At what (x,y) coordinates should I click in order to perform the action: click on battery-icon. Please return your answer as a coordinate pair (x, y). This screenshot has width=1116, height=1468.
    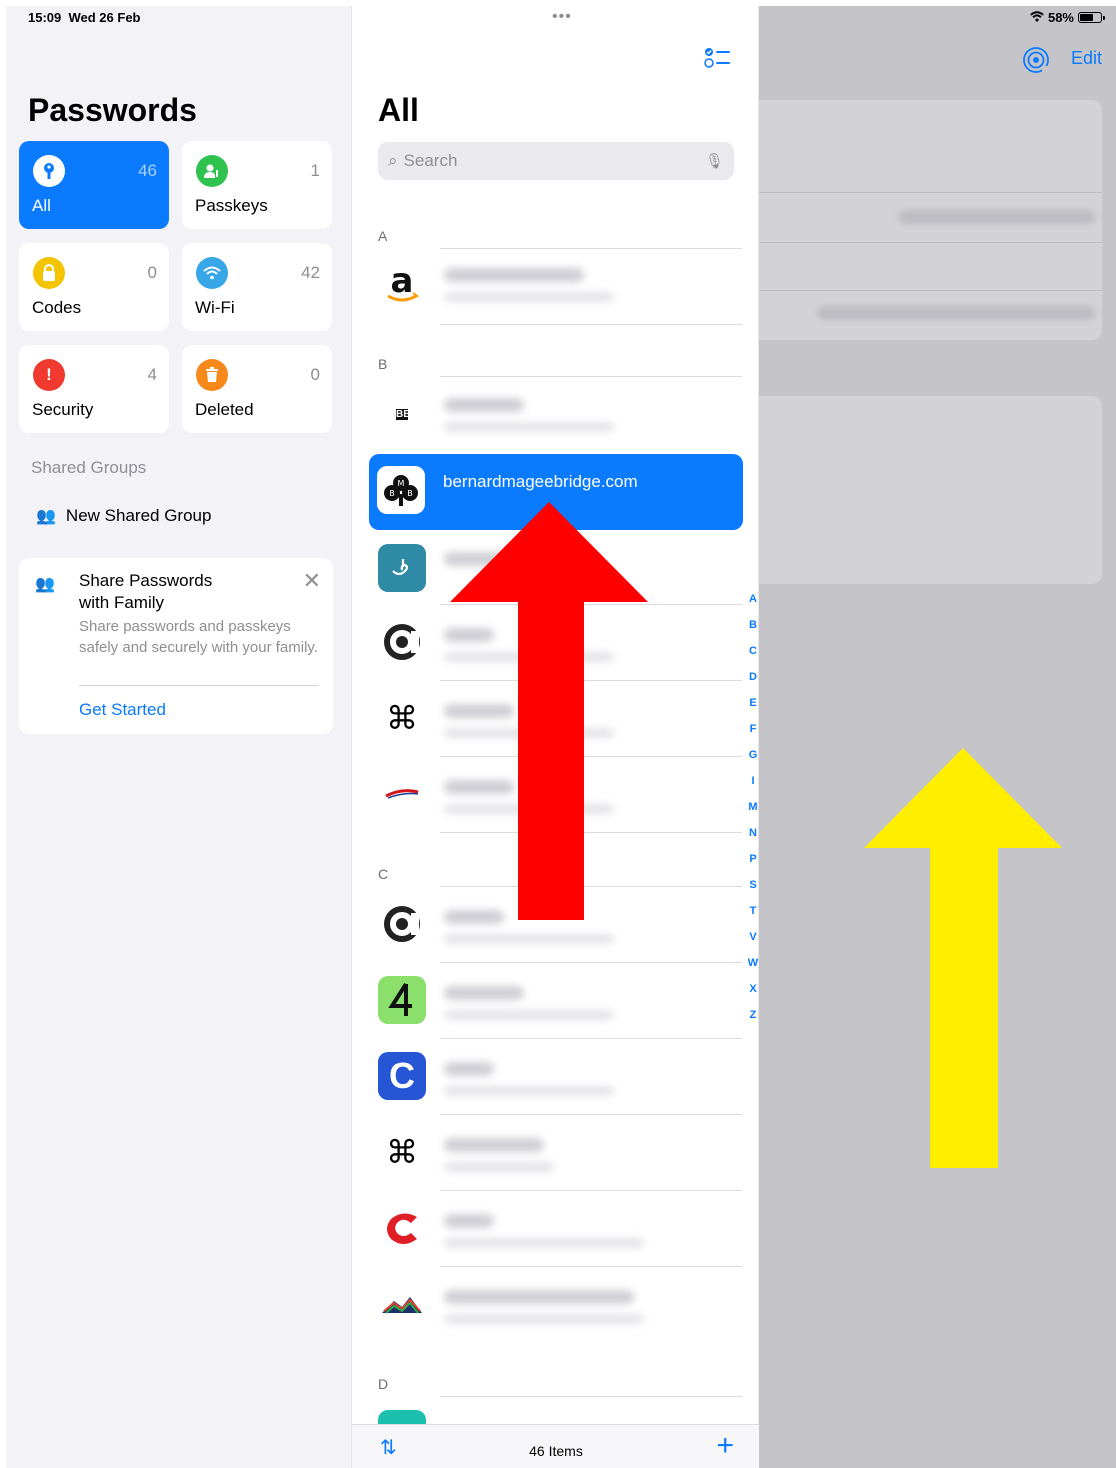
    Looking at the image, I should click on (1091, 17).